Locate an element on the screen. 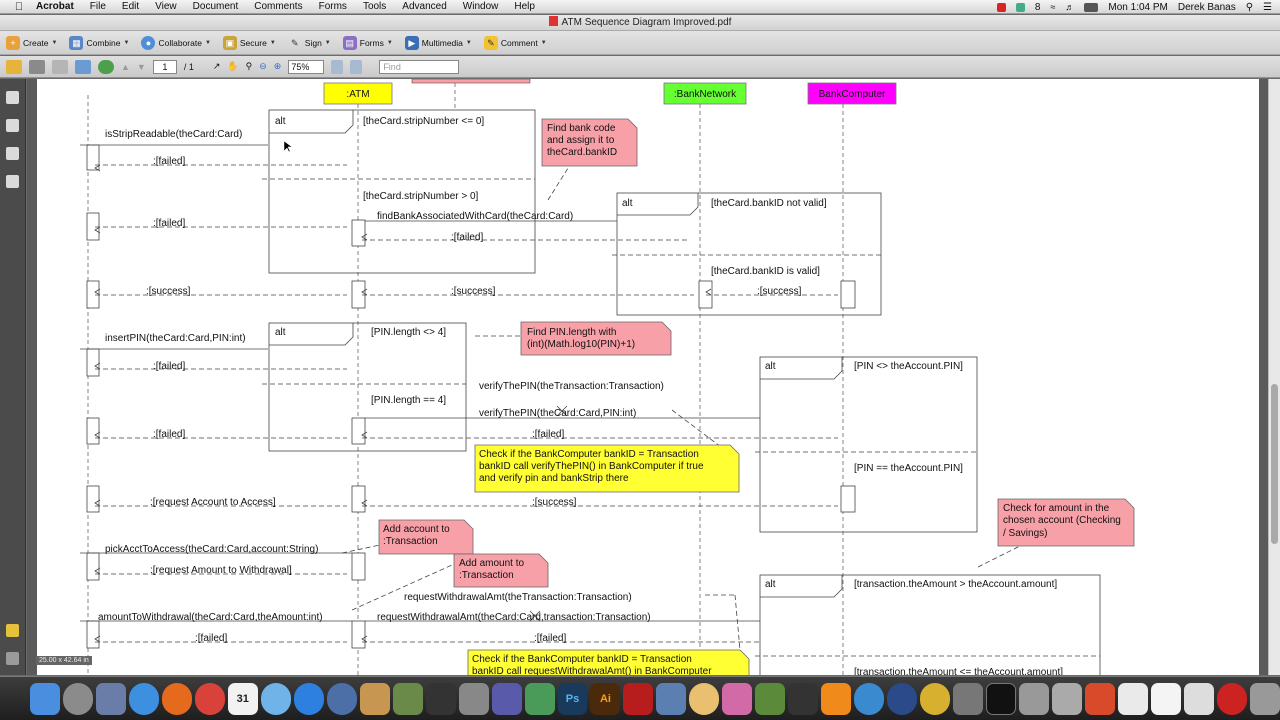  menu-help: Help is located at coordinates (524, 6).